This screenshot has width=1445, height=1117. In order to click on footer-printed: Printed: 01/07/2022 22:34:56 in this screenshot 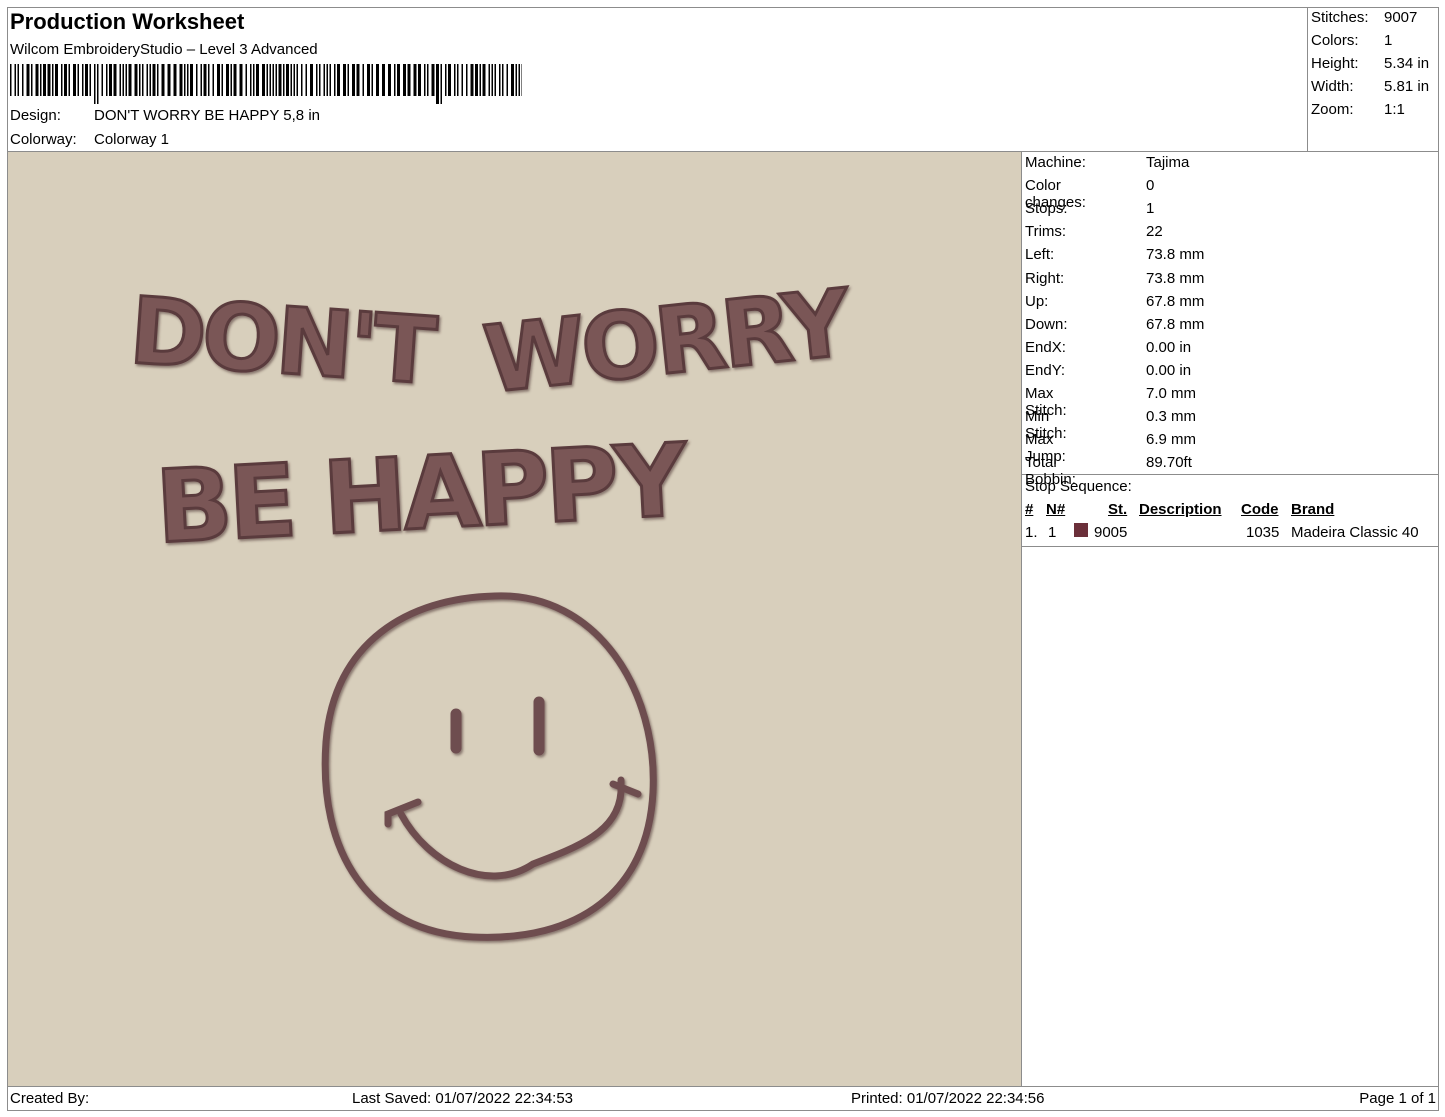, I will do `click(948, 1098)`.